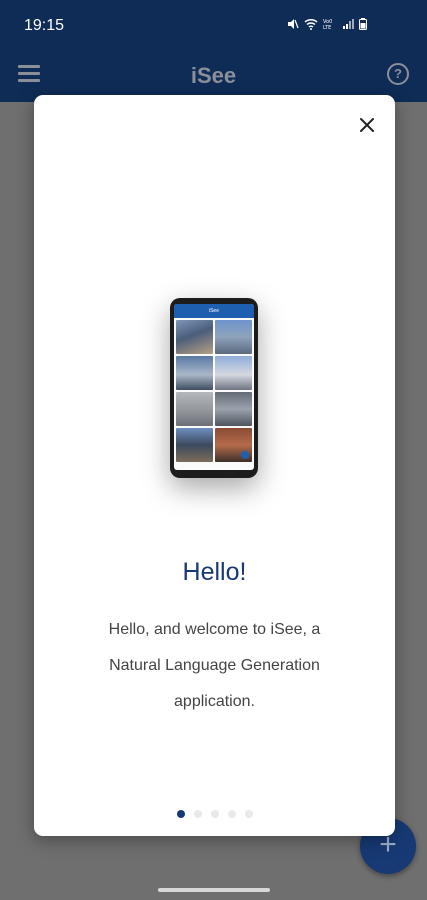  Describe the element at coordinates (348, 24) in the screenshot. I see `signal-icon` at that location.